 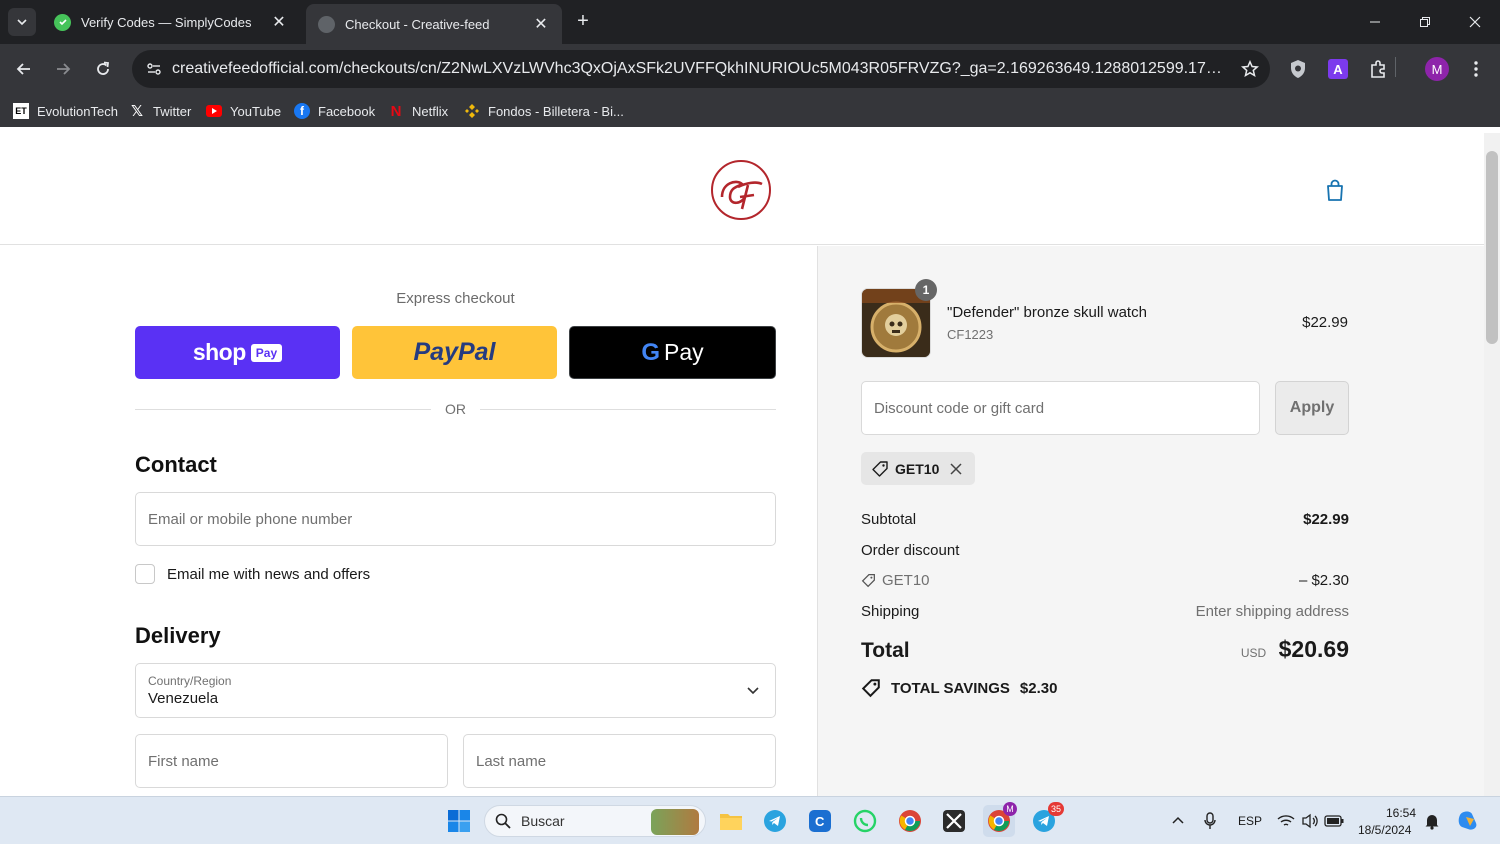 What do you see at coordinates (1047, 312) in the screenshot?
I see `product-name: "Defender" bronze skull watch` at bounding box center [1047, 312].